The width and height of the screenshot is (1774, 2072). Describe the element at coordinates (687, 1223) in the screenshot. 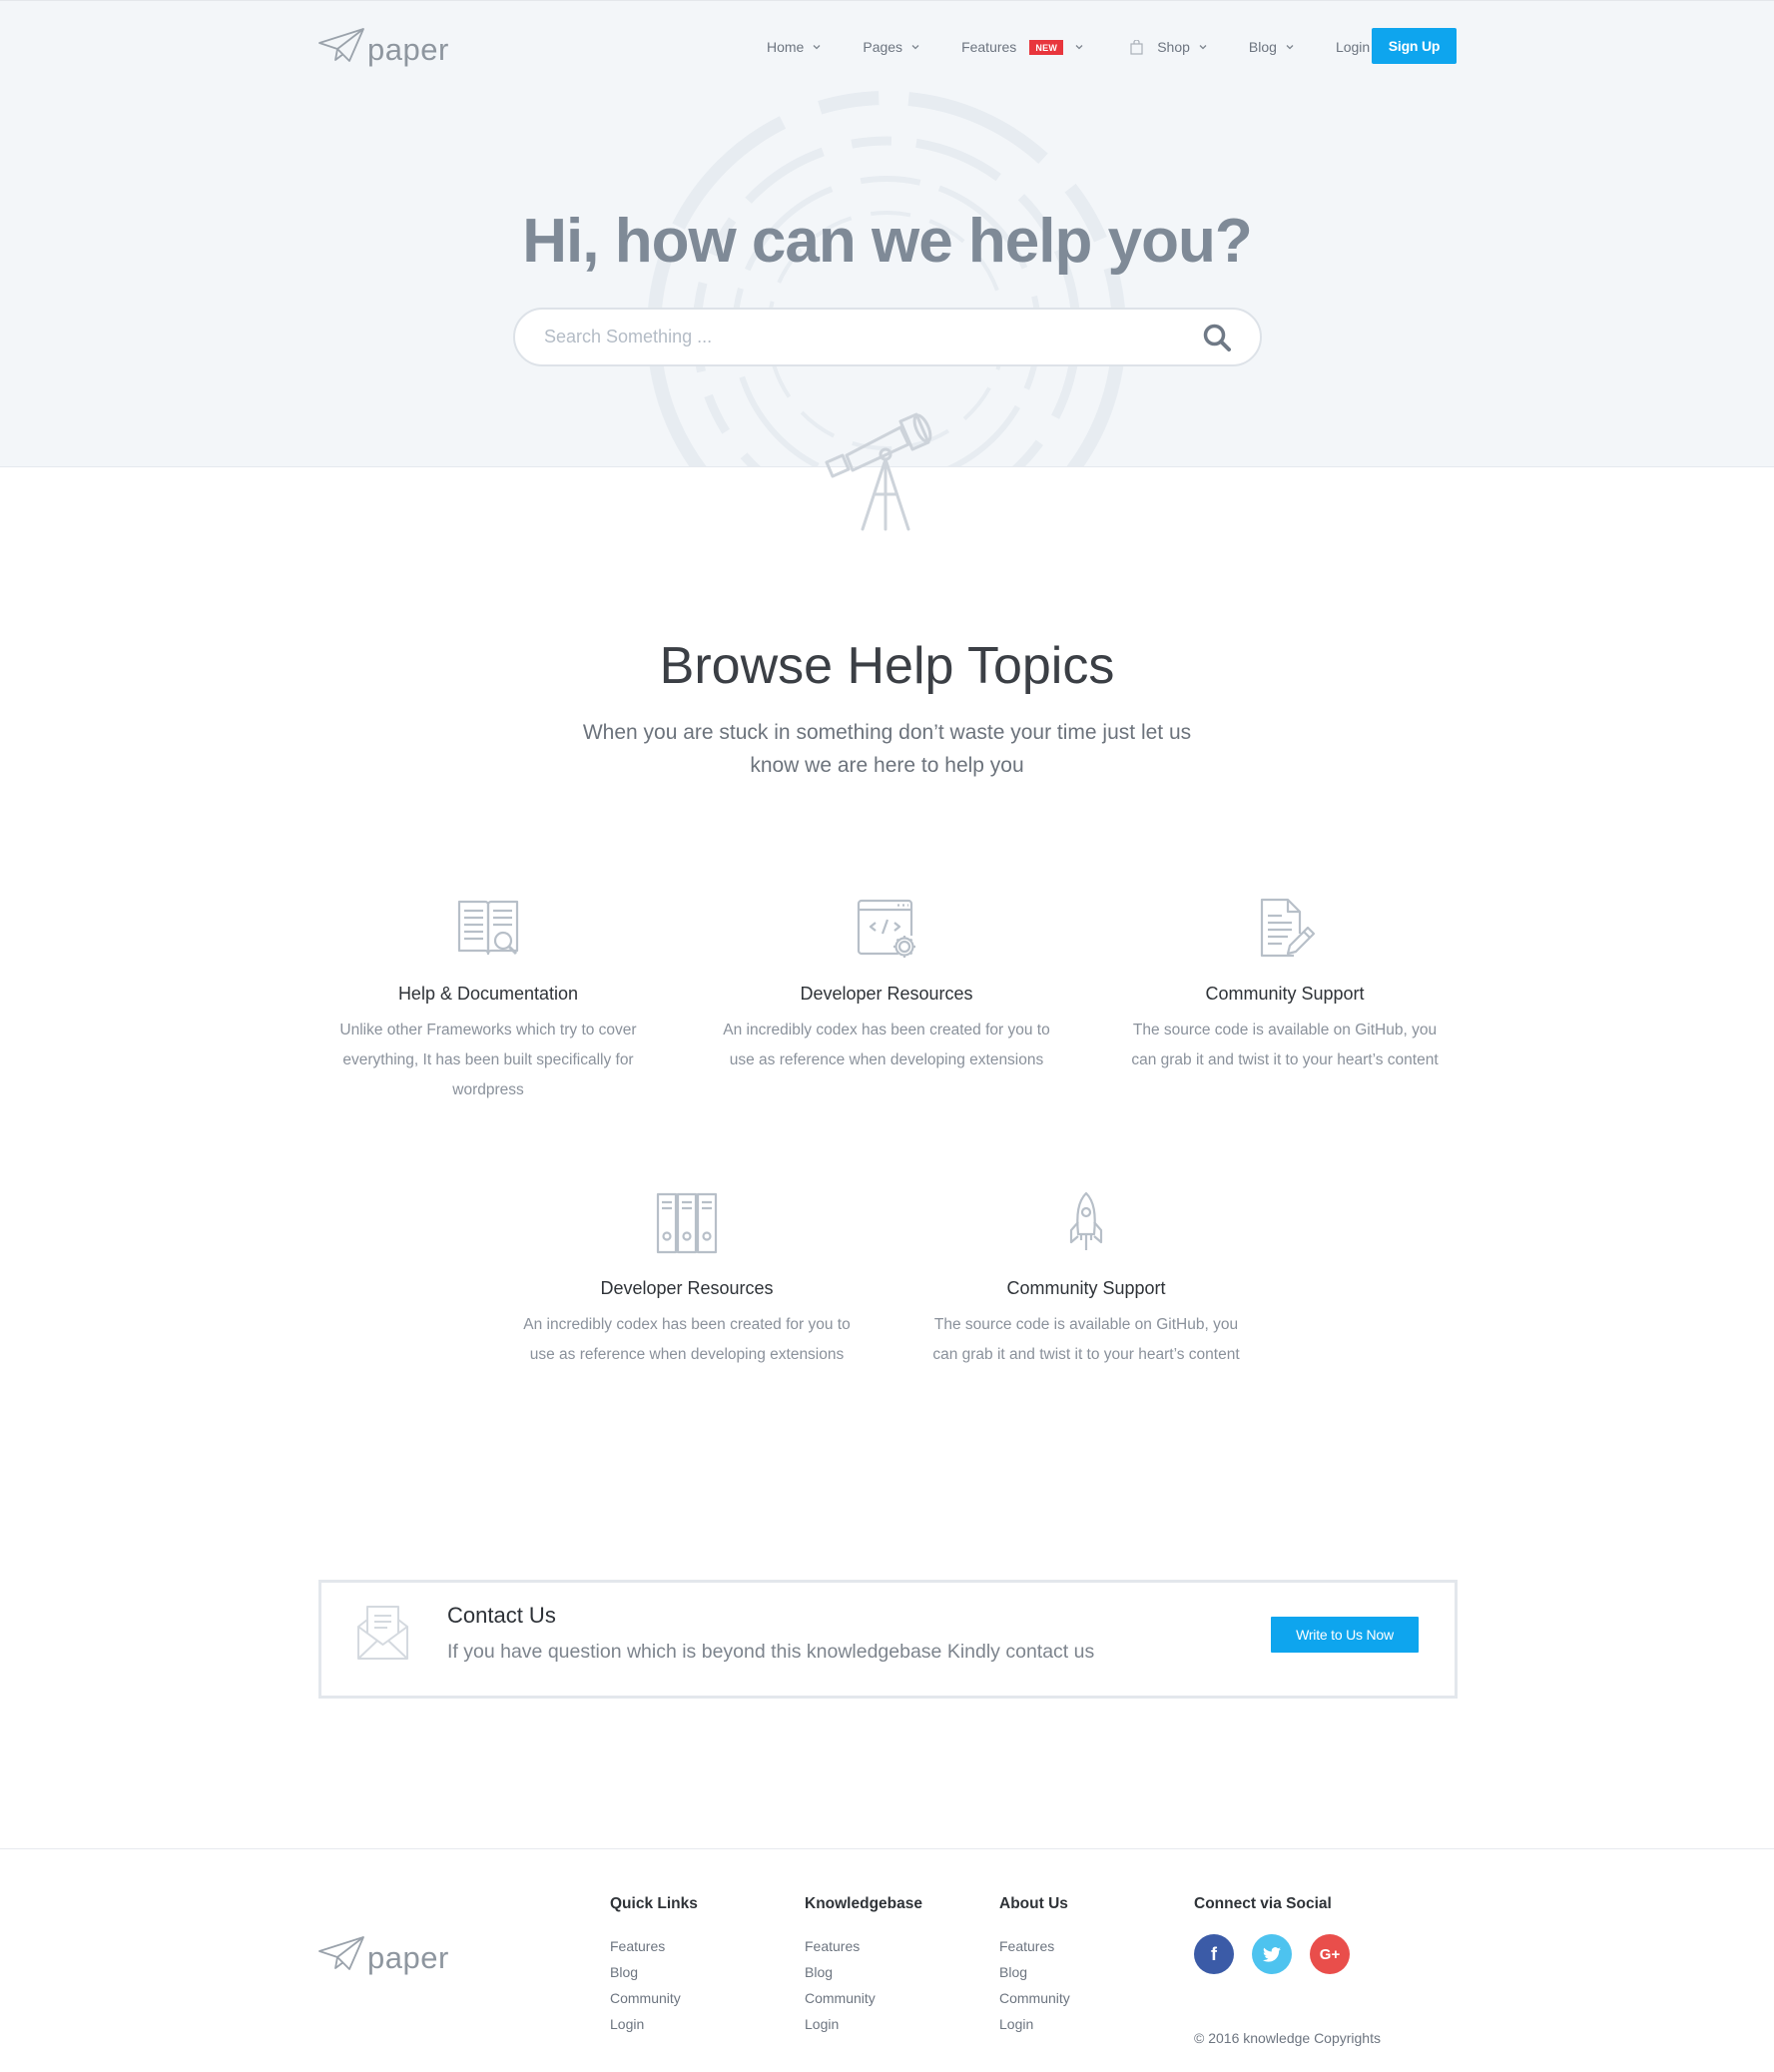

I see `binders-icon` at that location.